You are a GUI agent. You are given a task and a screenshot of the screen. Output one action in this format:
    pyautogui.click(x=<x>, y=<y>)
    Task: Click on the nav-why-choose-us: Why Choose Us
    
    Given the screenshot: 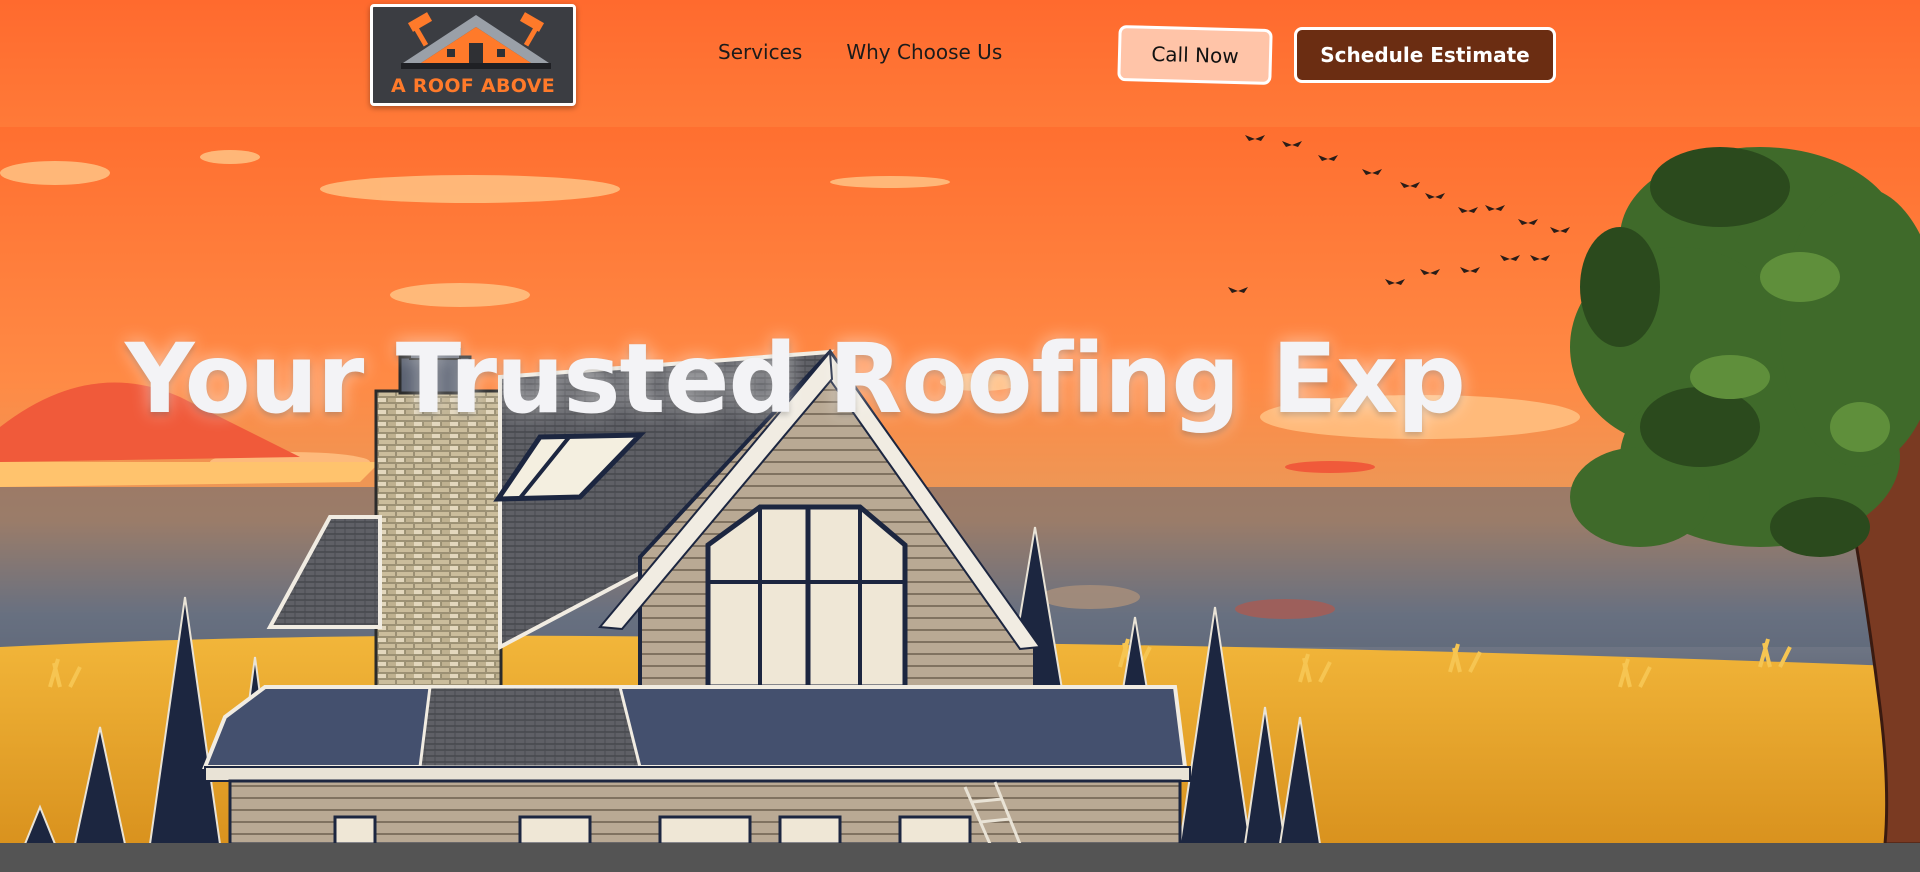 What is the action you would take?
    pyautogui.click(x=924, y=52)
    